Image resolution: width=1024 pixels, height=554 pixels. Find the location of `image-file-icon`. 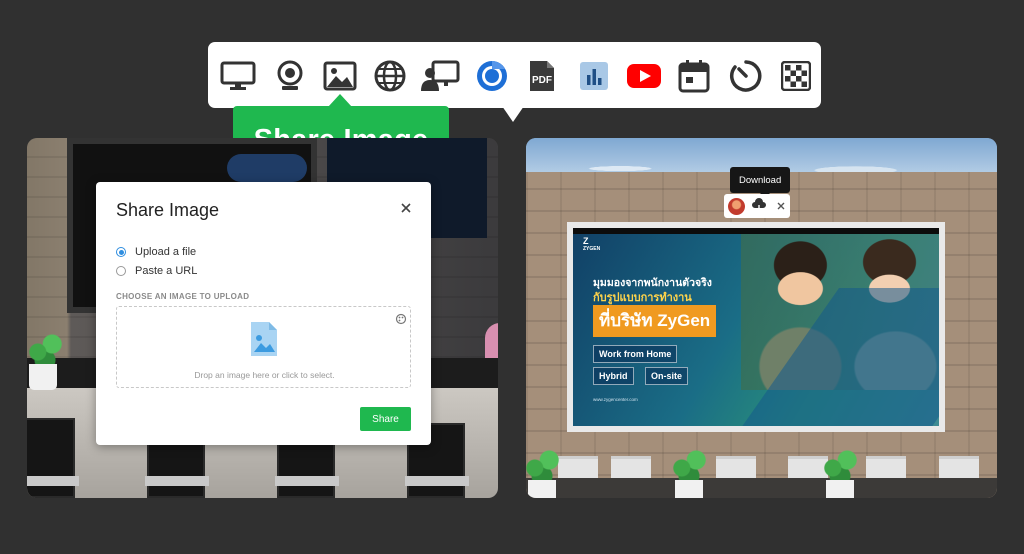

image-file-icon is located at coordinates (264, 341).